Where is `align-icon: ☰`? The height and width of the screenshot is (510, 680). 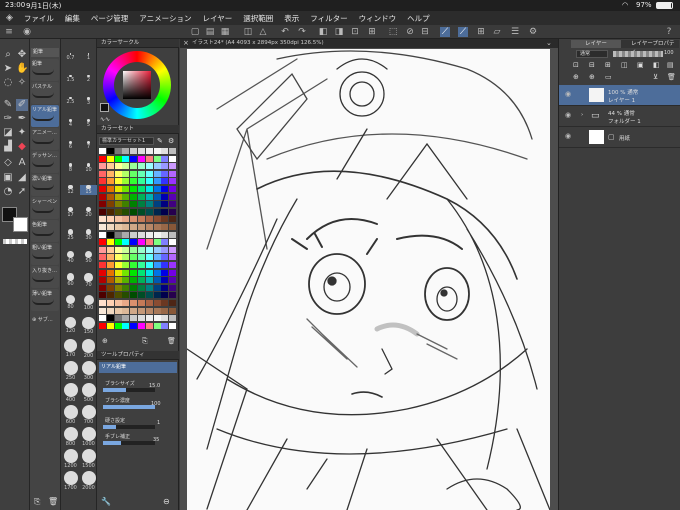 align-icon: ☰ is located at coordinates (515, 32).